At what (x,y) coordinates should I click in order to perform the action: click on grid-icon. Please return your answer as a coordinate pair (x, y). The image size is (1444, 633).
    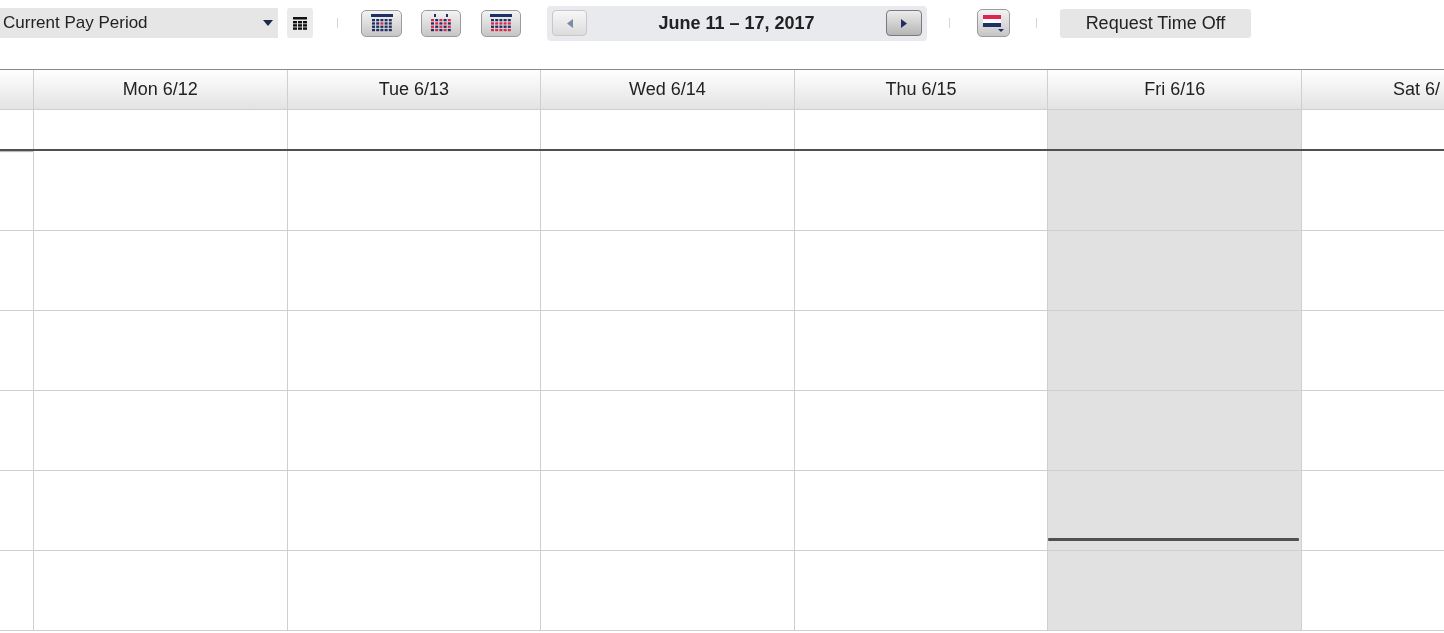
    Looking at the image, I should click on (300, 23).